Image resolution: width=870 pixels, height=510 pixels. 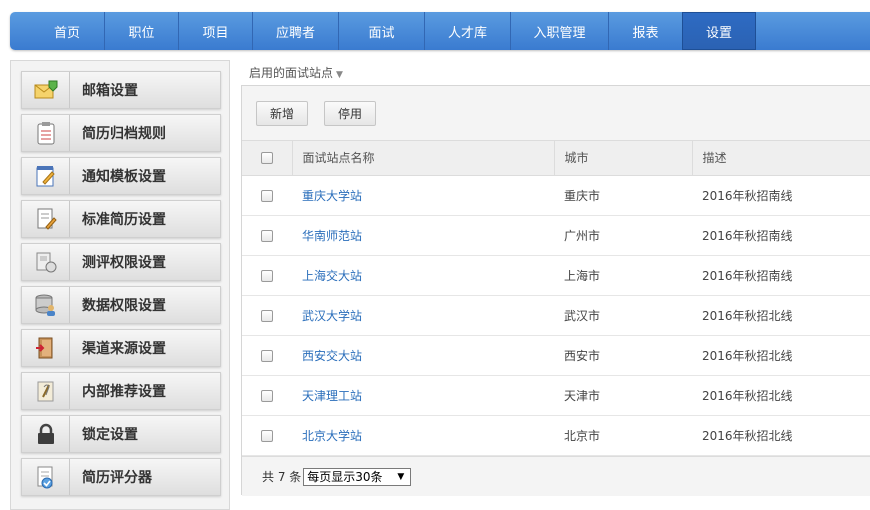 What do you see at coordinates (124, 220) in the screenshot?
I see `sidebar-item-label: 标准简历设置` at bounding box center [124, 220].